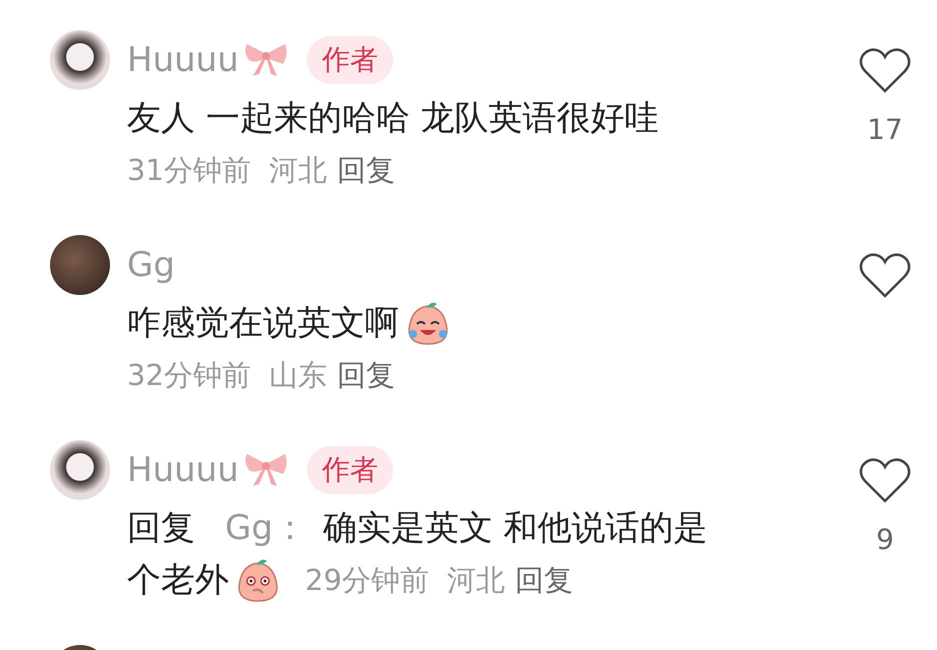 The height and width of the screenshot is (650, 937). I want to click on like-count: 9, so click(885, 539).